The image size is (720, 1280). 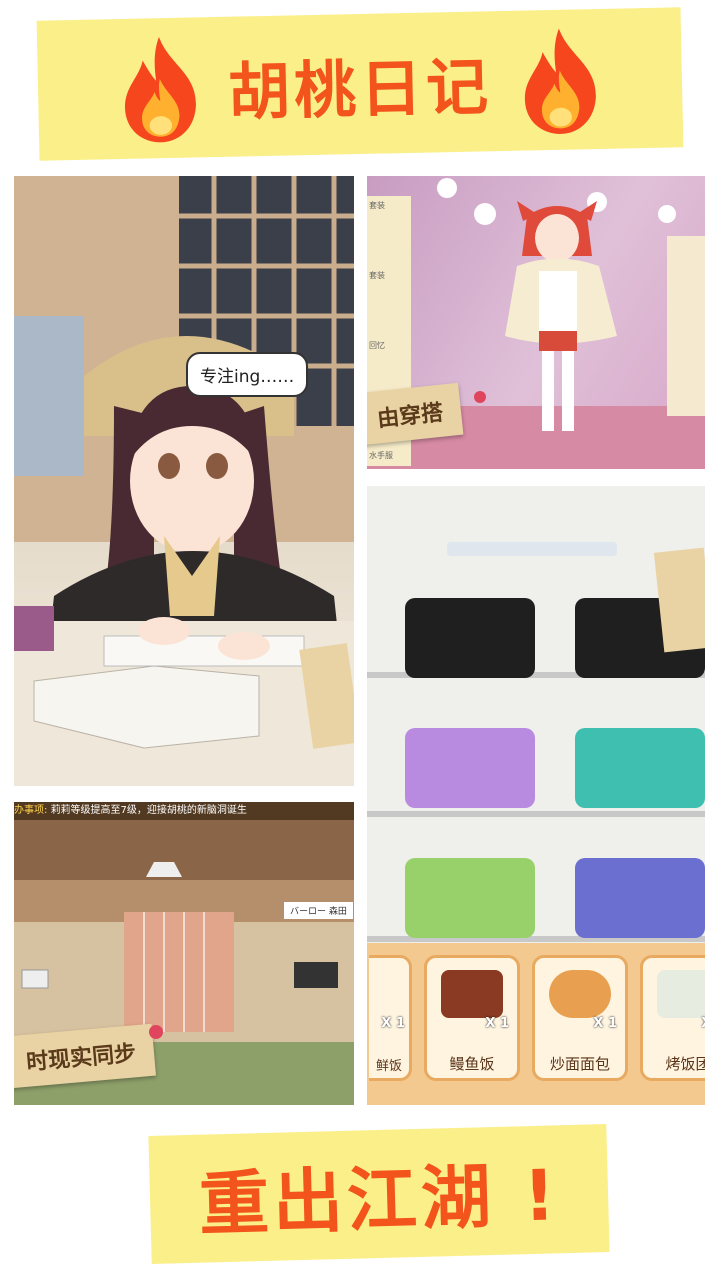 What do you see at coordinates (415, 414) in the screenshot?
I see `dressup-caption: 由穿搭` at bounding box center [415, 414].